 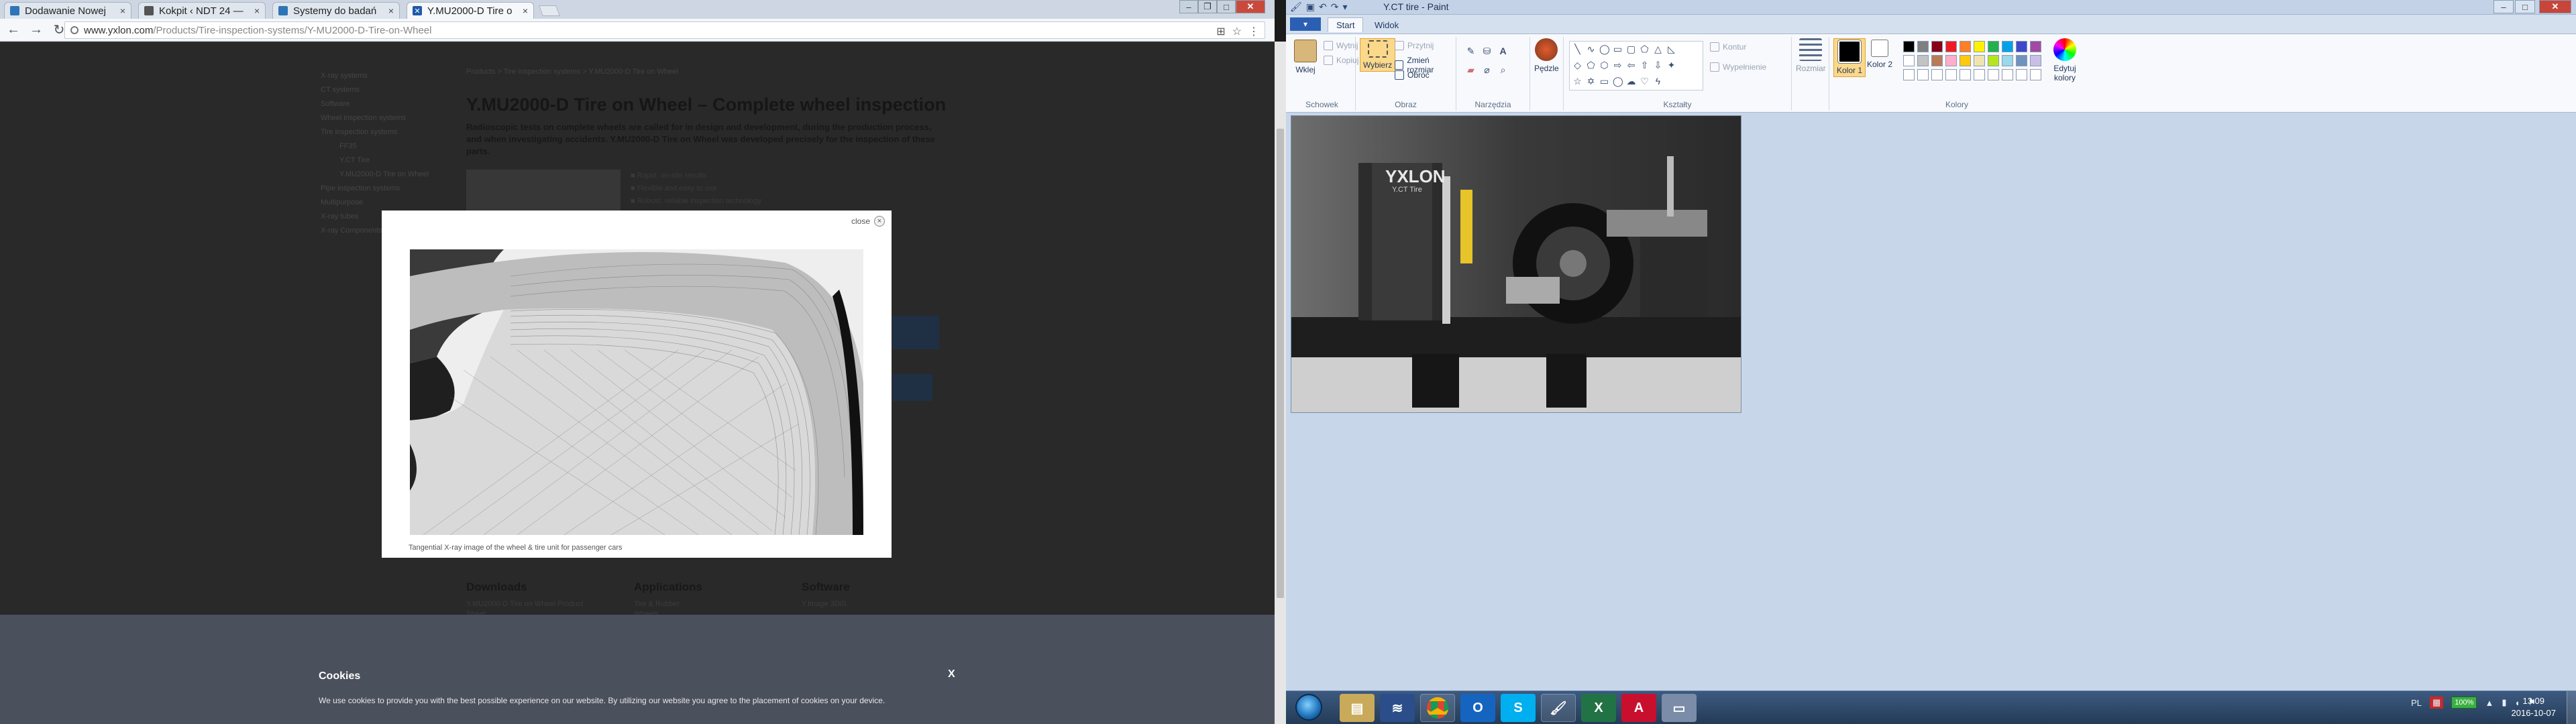 I want to click on paint-minimize-button: –, so click(x=2503, y=6).